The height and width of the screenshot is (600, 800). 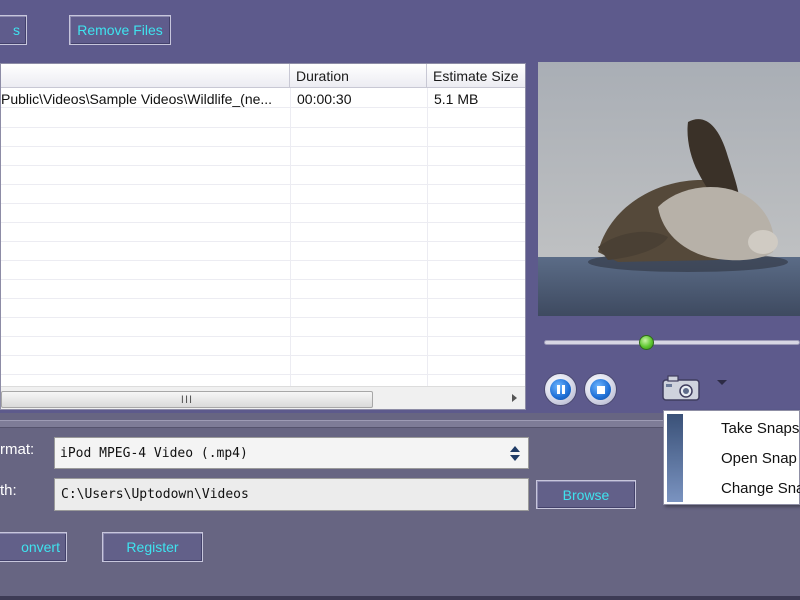 I want to click on select-arrows-icon, so click(x=515, y=454).